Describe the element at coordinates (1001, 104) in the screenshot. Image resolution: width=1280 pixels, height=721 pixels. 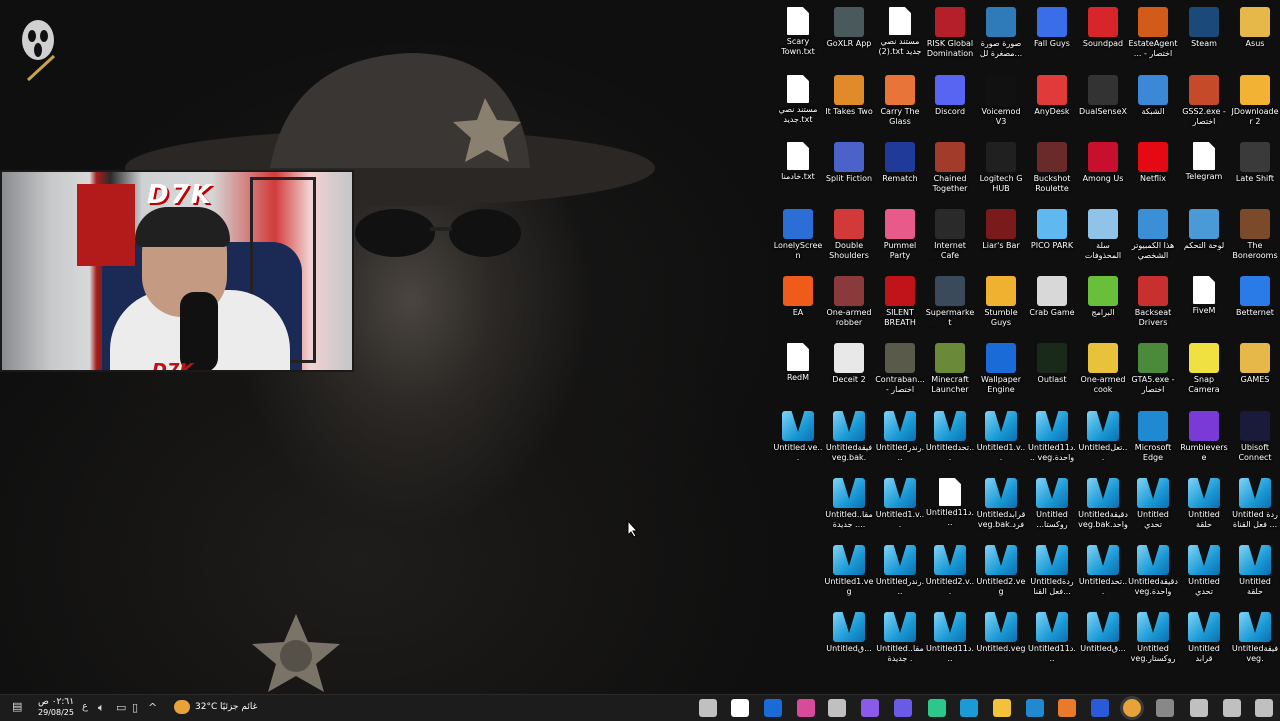
I see `desktop-icon: Voicemod V3` at that location.